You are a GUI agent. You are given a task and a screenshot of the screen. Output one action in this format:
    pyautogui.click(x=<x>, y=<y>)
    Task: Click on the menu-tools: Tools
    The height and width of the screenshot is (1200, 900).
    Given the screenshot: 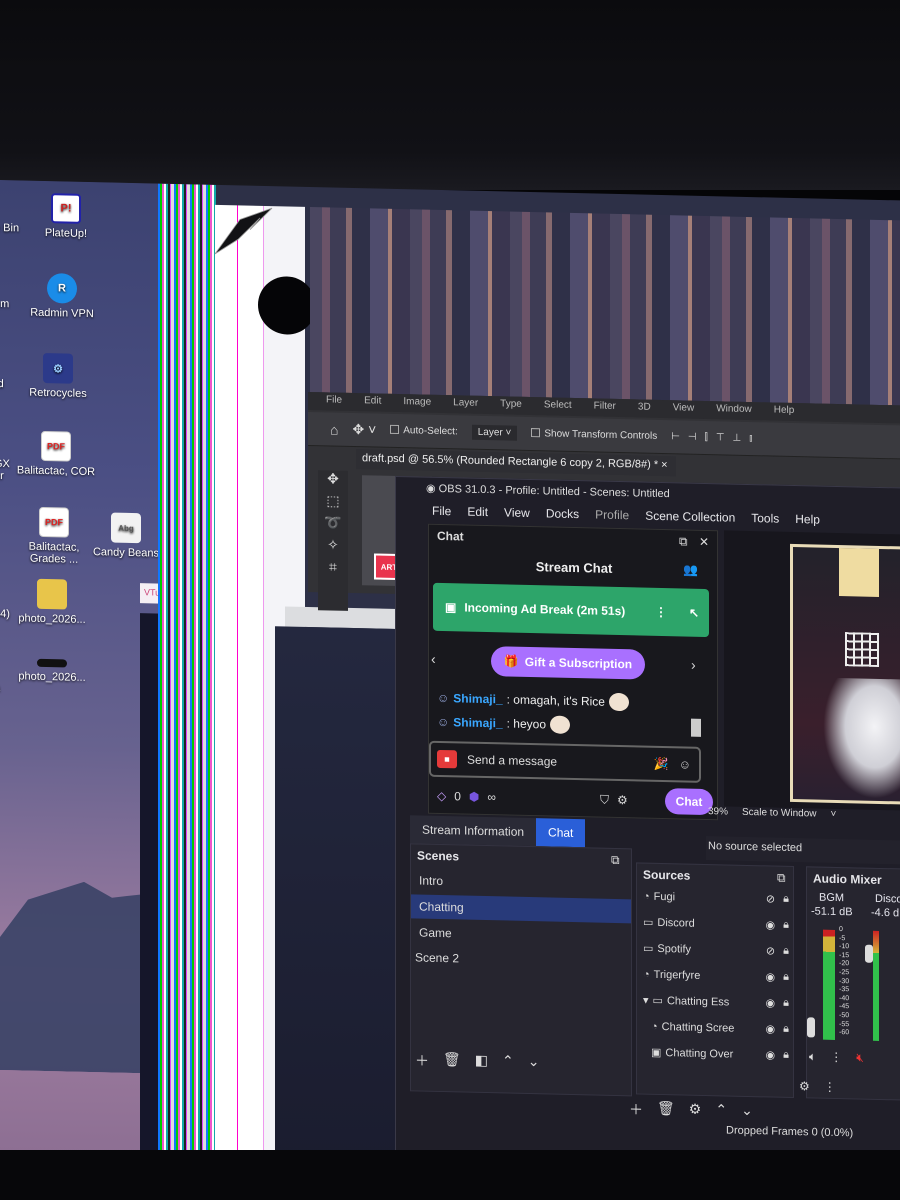 What is the action you would take?
    pyautogui.click(x=765, y=518)
    